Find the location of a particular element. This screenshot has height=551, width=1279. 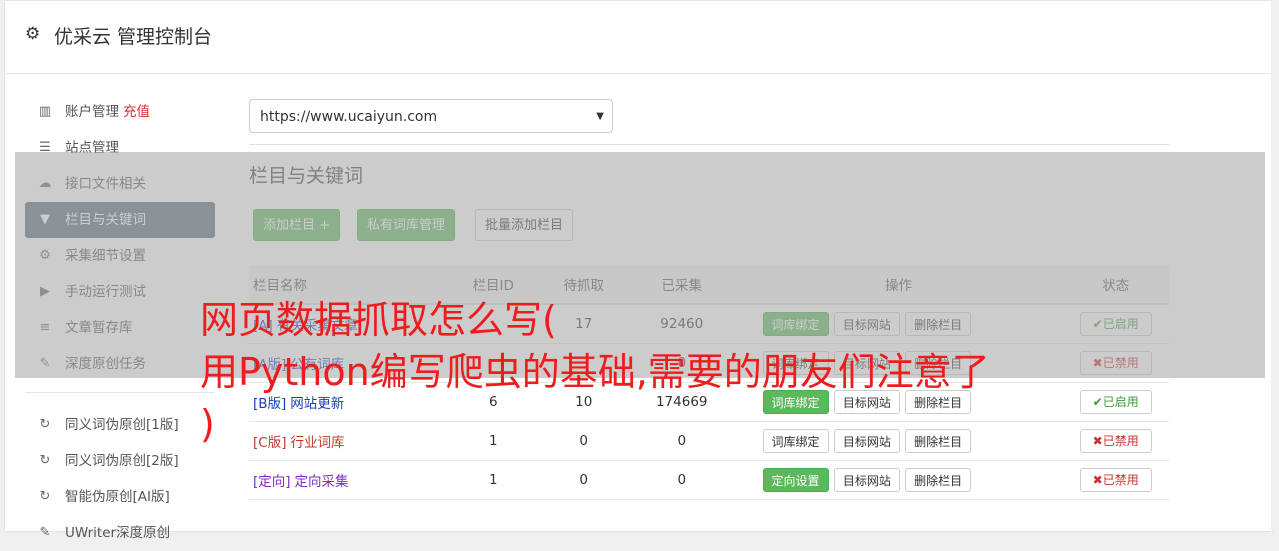

sidebar-item-items2-2: ↻ 智能伪原创[AI版] is located at coordinates (120, 497).